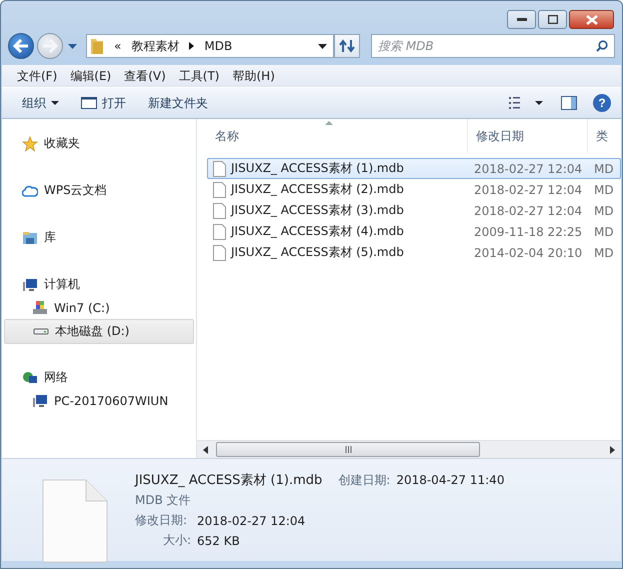 This screenshot has width=623, height=569. What do you see at coordinates (30, 144) in the screenshot?
I see `star-icon` at bounding box center [30, 144].